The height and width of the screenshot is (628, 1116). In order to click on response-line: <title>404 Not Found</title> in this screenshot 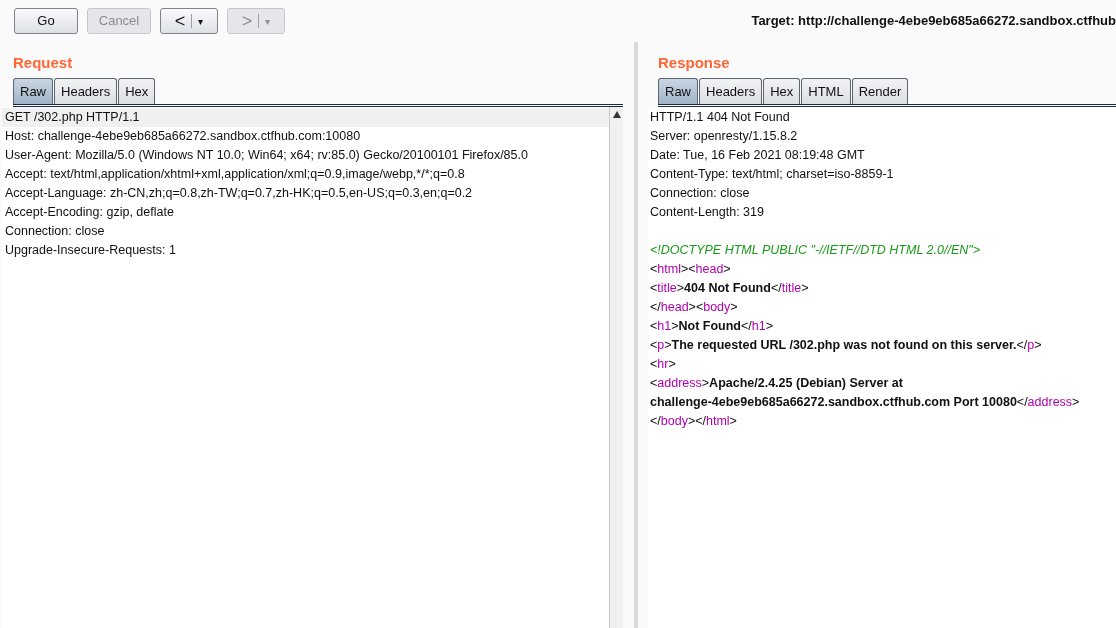, I will do `click(729, 288)`.